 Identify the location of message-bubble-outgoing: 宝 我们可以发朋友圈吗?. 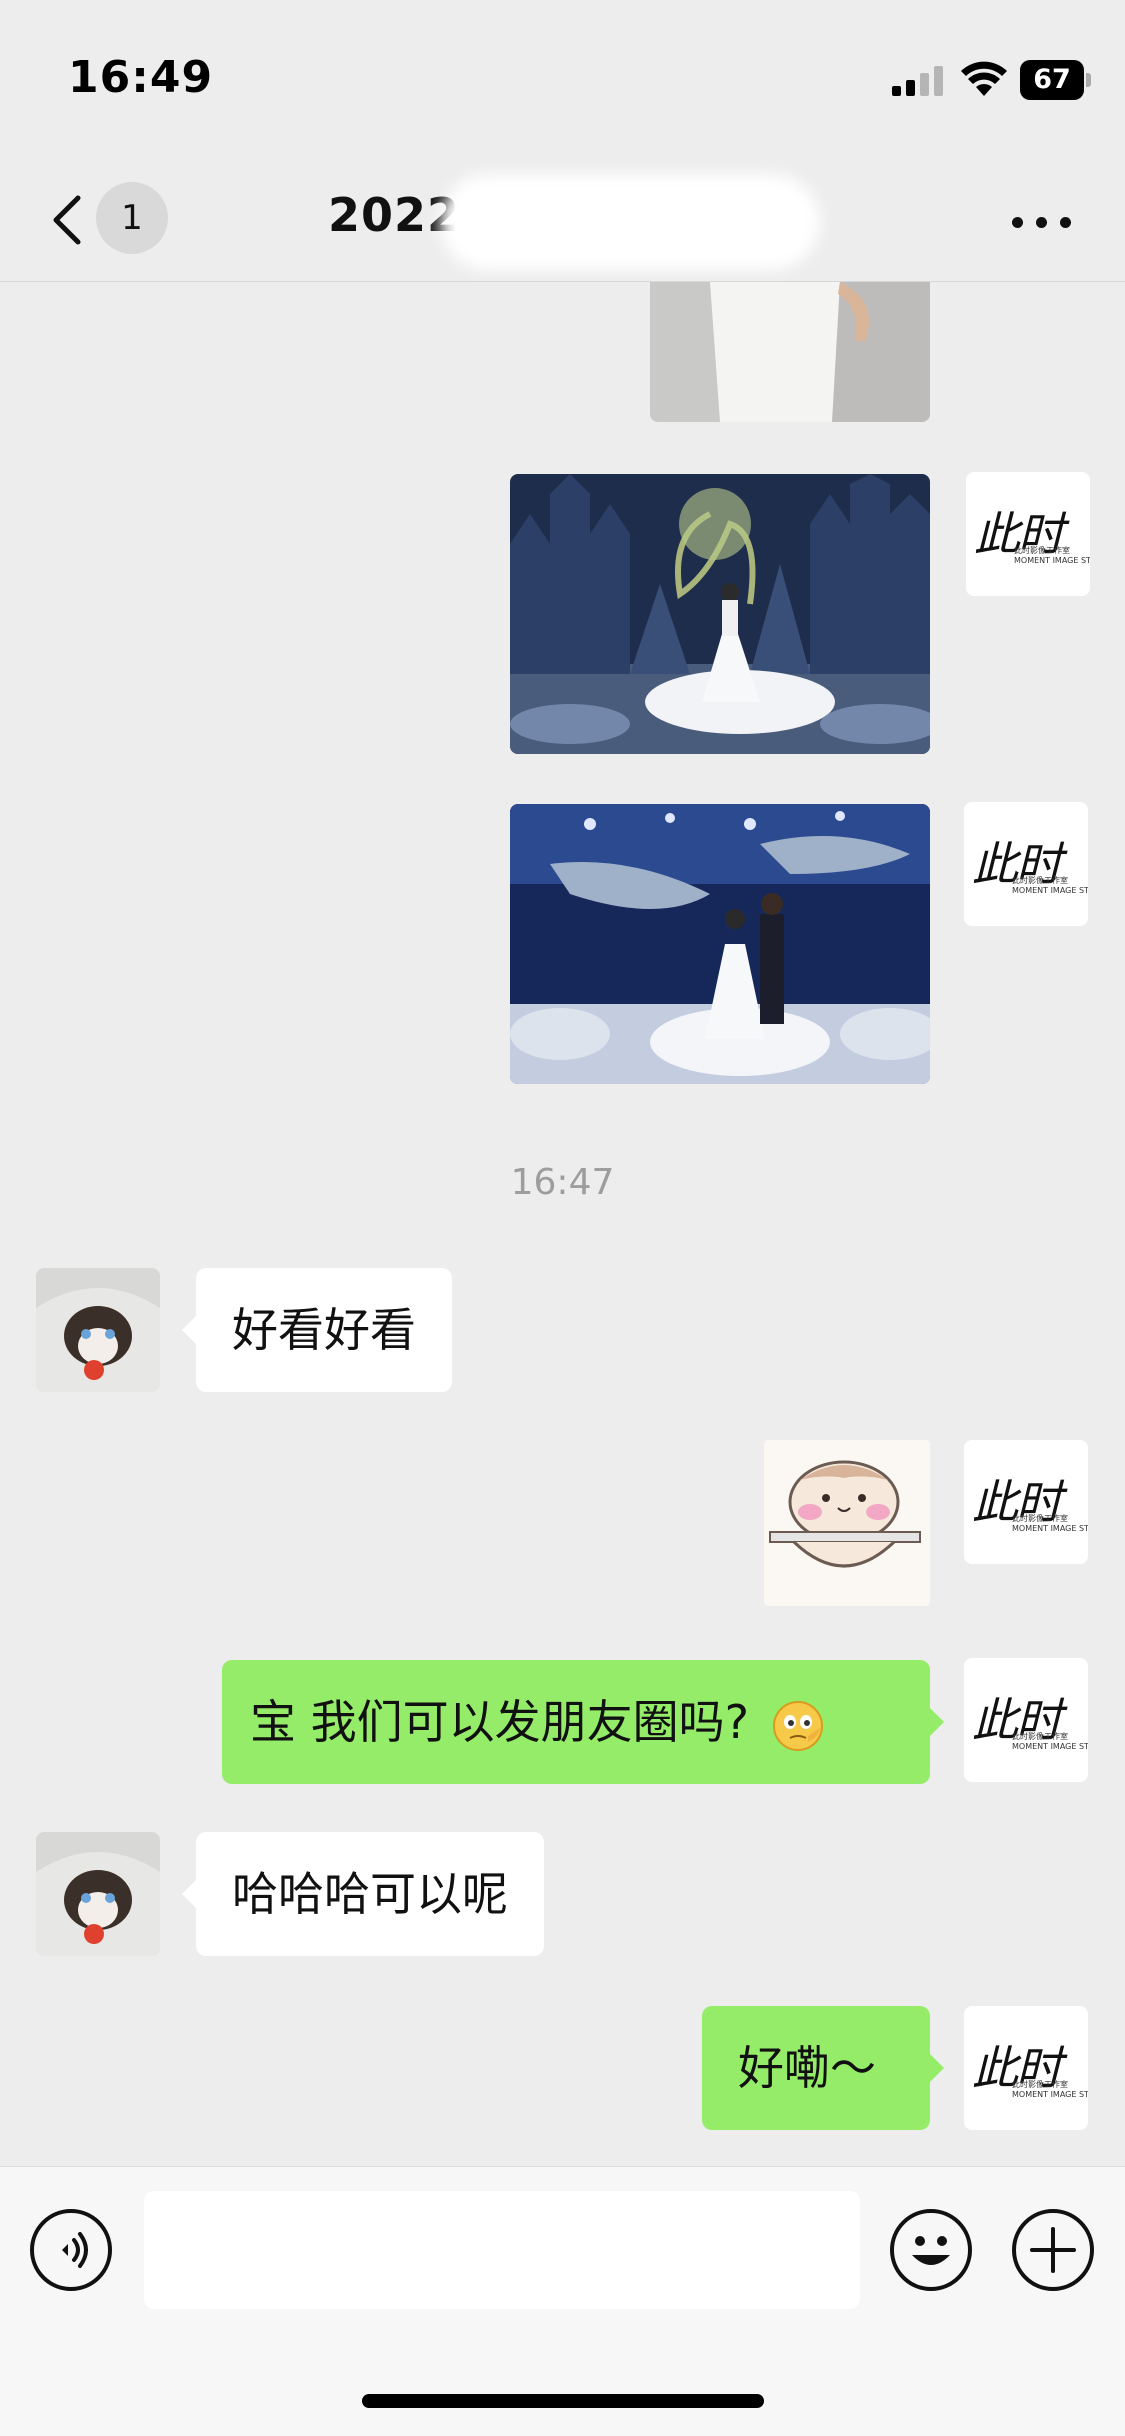
(576, 1722).